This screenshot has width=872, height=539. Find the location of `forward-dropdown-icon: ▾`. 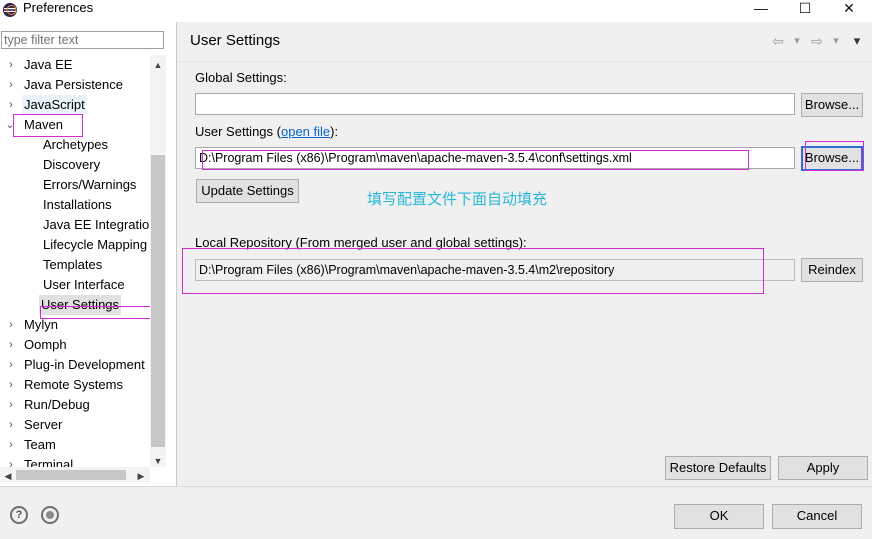

forward-dropdown-icon: ▾ is located at coordinates (836, 41).